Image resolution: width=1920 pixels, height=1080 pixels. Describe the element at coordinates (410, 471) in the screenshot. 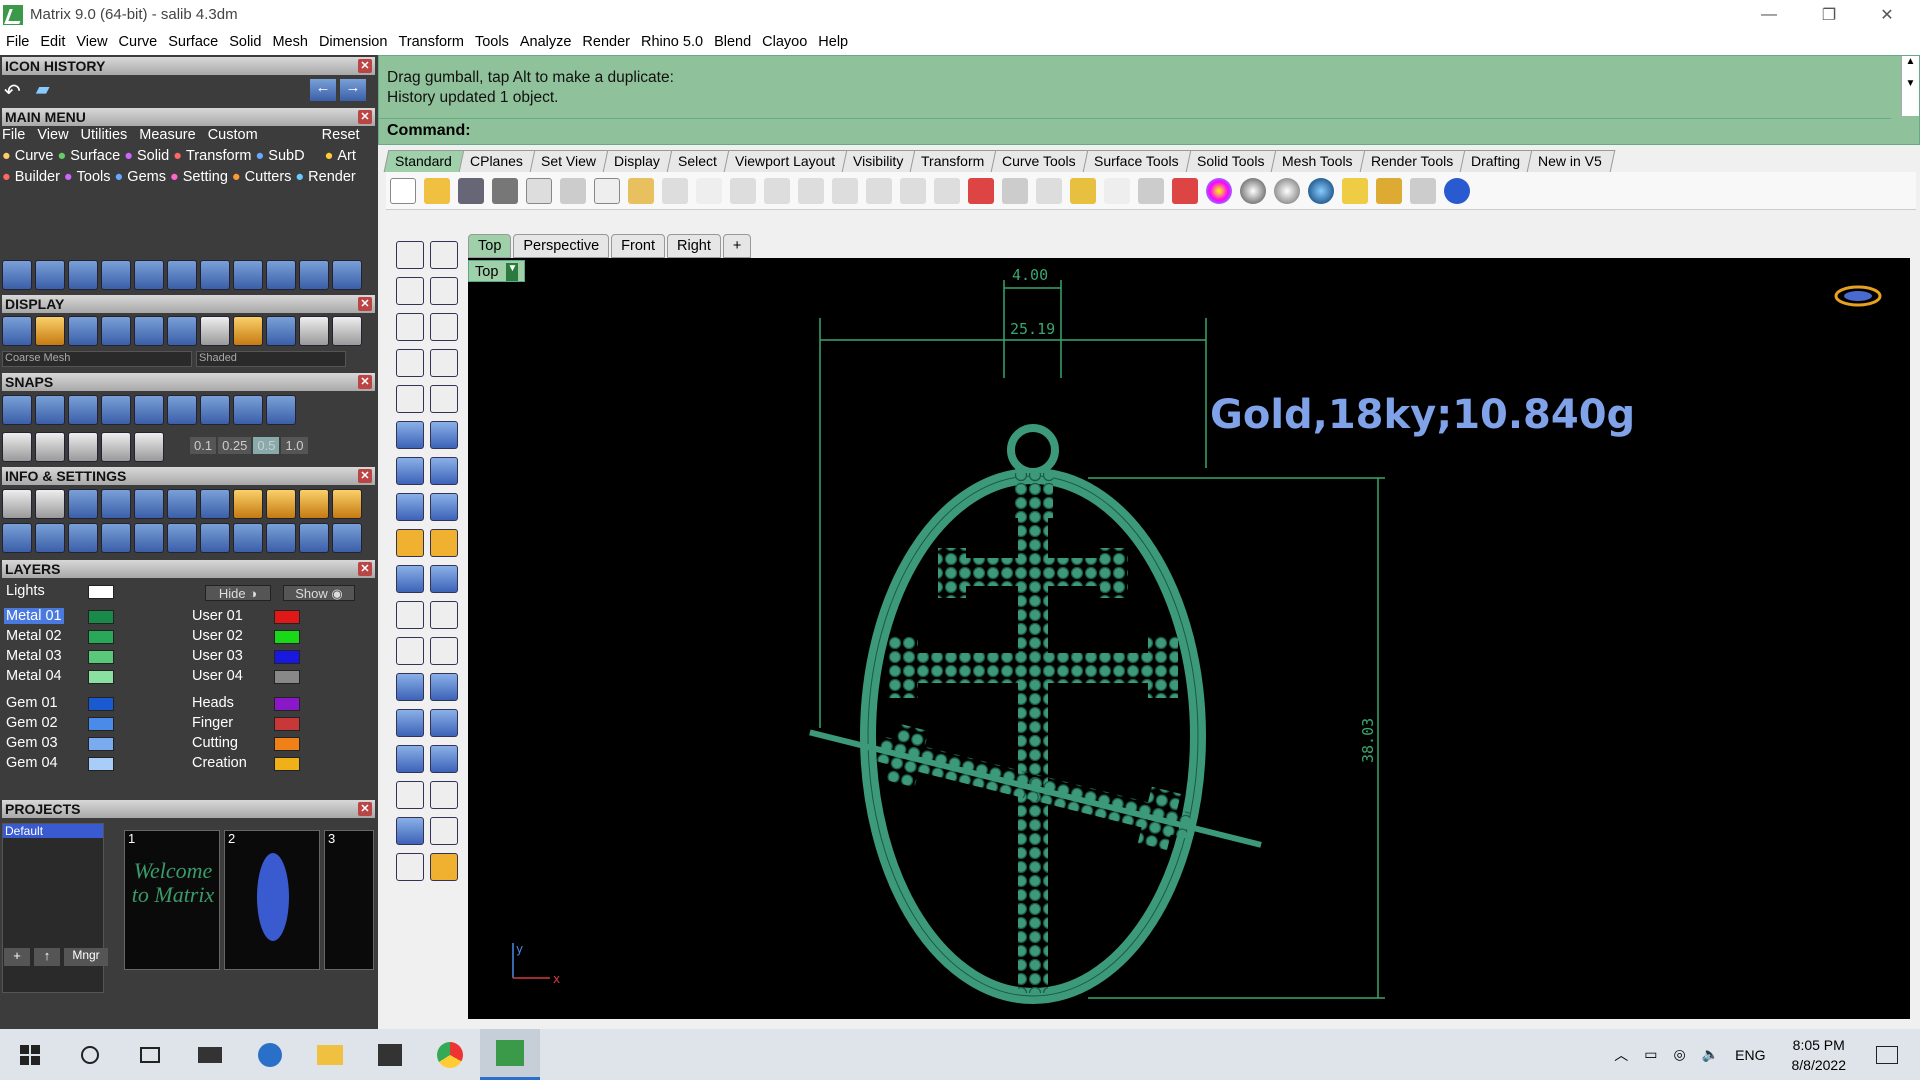

I see `box-icon` at that location.